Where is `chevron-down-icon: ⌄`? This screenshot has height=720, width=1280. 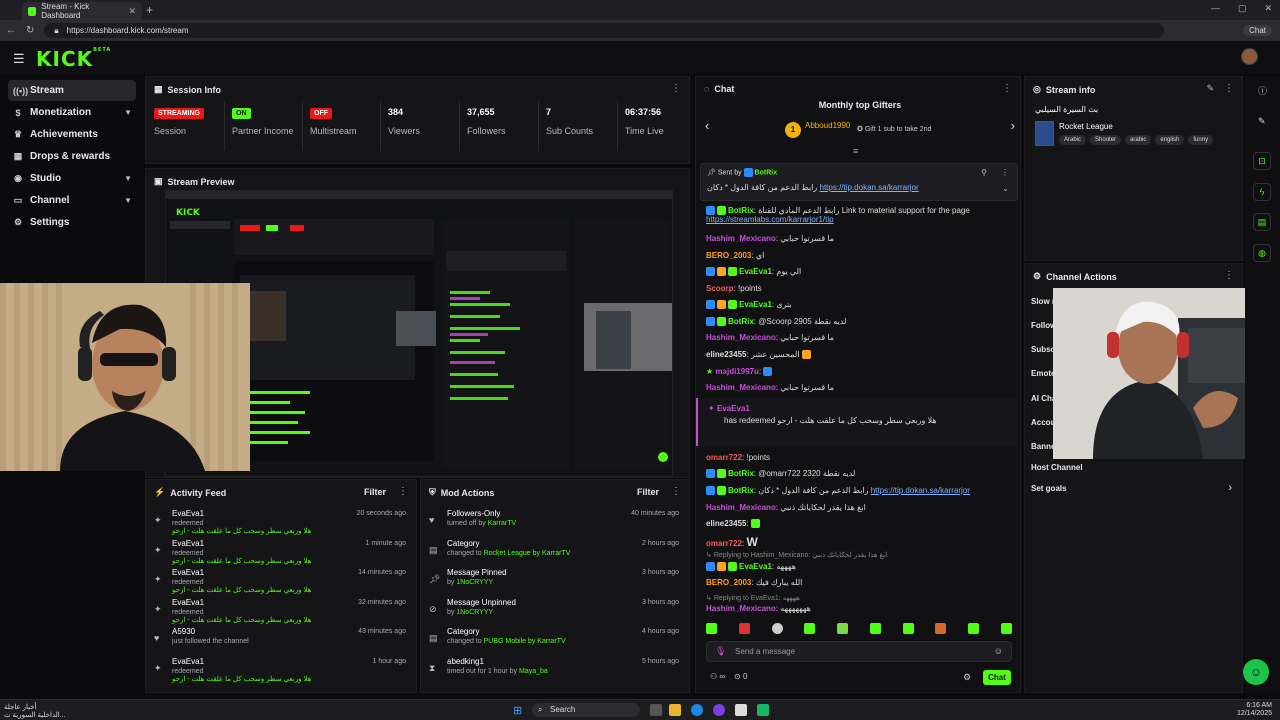
chevron-down-icon: ⌄ is located at coordinates (1005, 188).